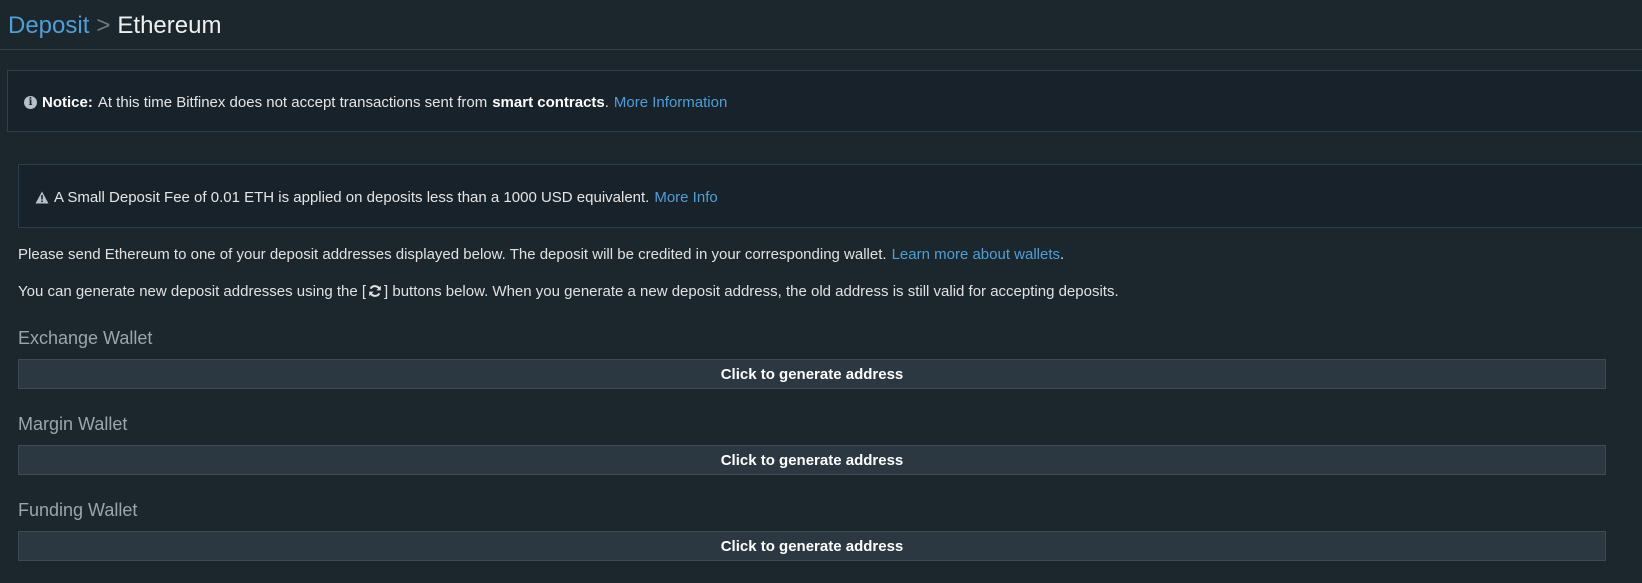 The height and width of the screenshot is (583, 1642). Describe the element at coordinates (67, 102) in the screenshot. I see `notice-label: Notice:` at that location.